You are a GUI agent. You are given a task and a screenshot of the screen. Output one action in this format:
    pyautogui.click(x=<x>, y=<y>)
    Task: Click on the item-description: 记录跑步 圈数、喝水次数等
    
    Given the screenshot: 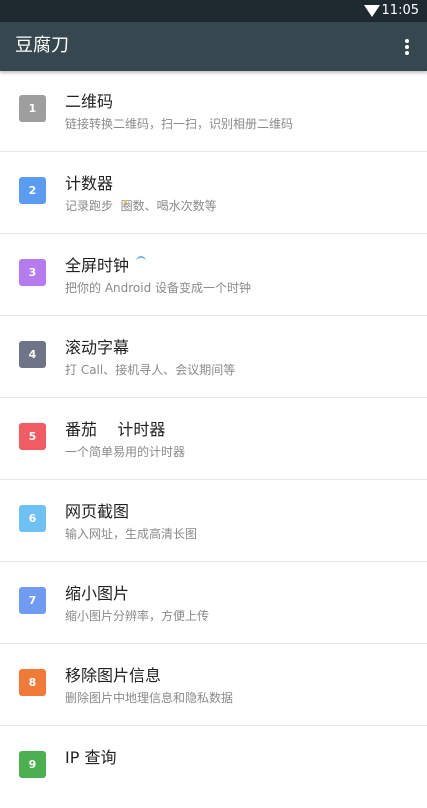 What is the action you would take?
    pyautogui.click(x=141, y=206)
    